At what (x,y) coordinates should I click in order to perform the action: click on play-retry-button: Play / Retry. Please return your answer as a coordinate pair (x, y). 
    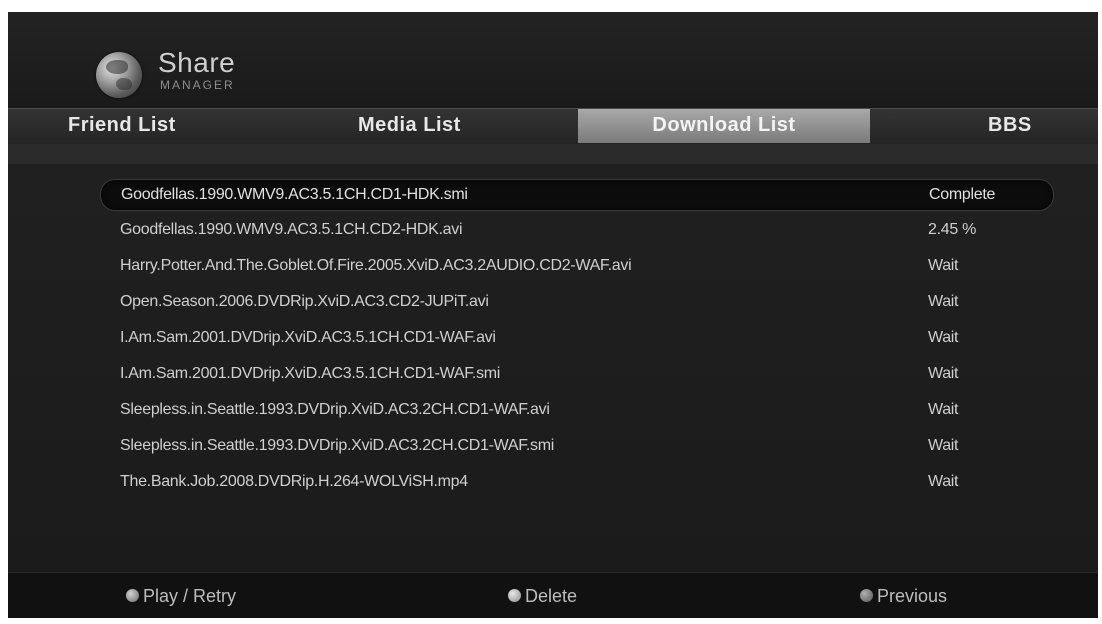
    Looking at the image, I should click on (181, 596).